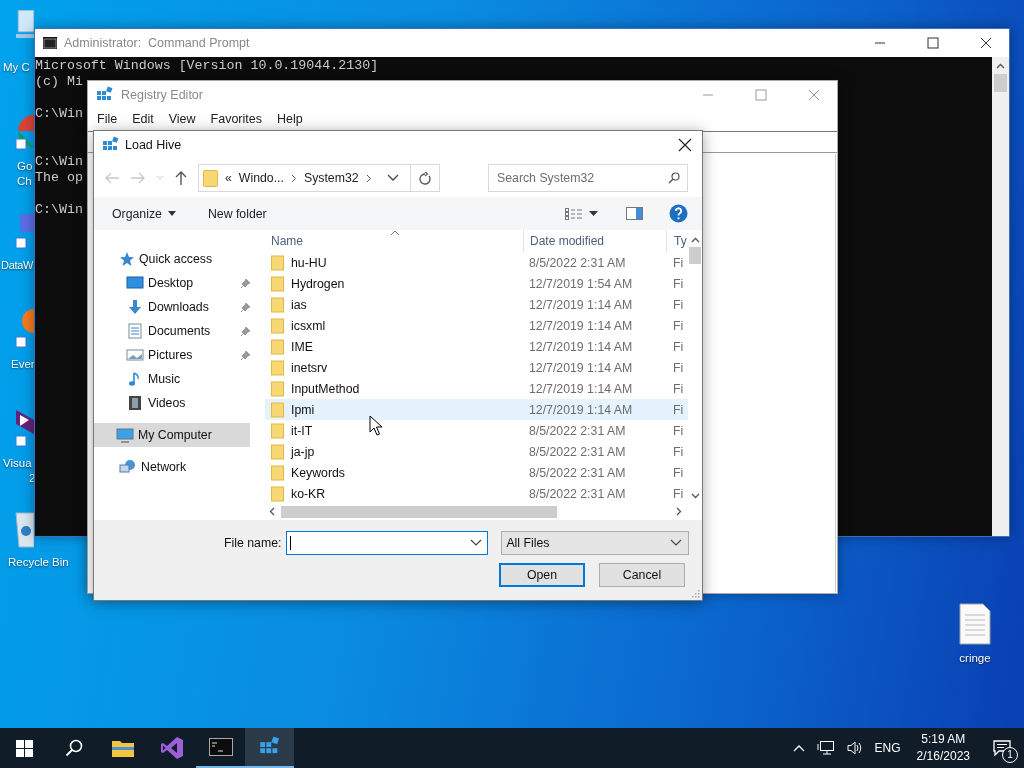 Image resolution: width=1024 pixels, height=768 pixels. Describe the element at coordinates (125, 435) in the screenshot. I see `computer-icon` at that location.